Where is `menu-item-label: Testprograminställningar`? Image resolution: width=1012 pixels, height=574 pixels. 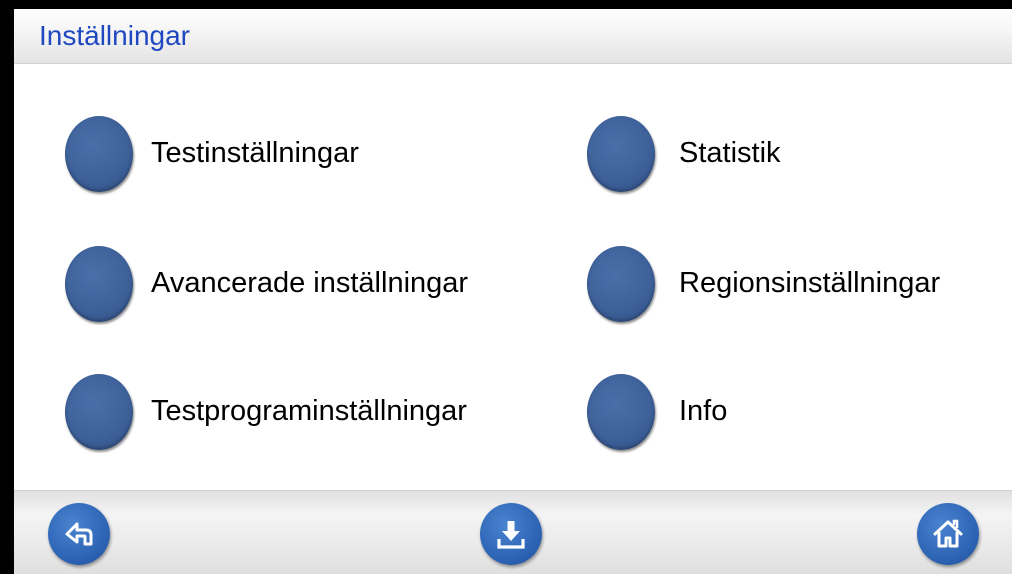 menu-item-label: Testprograminställningar is located at coordinates (309, 411).